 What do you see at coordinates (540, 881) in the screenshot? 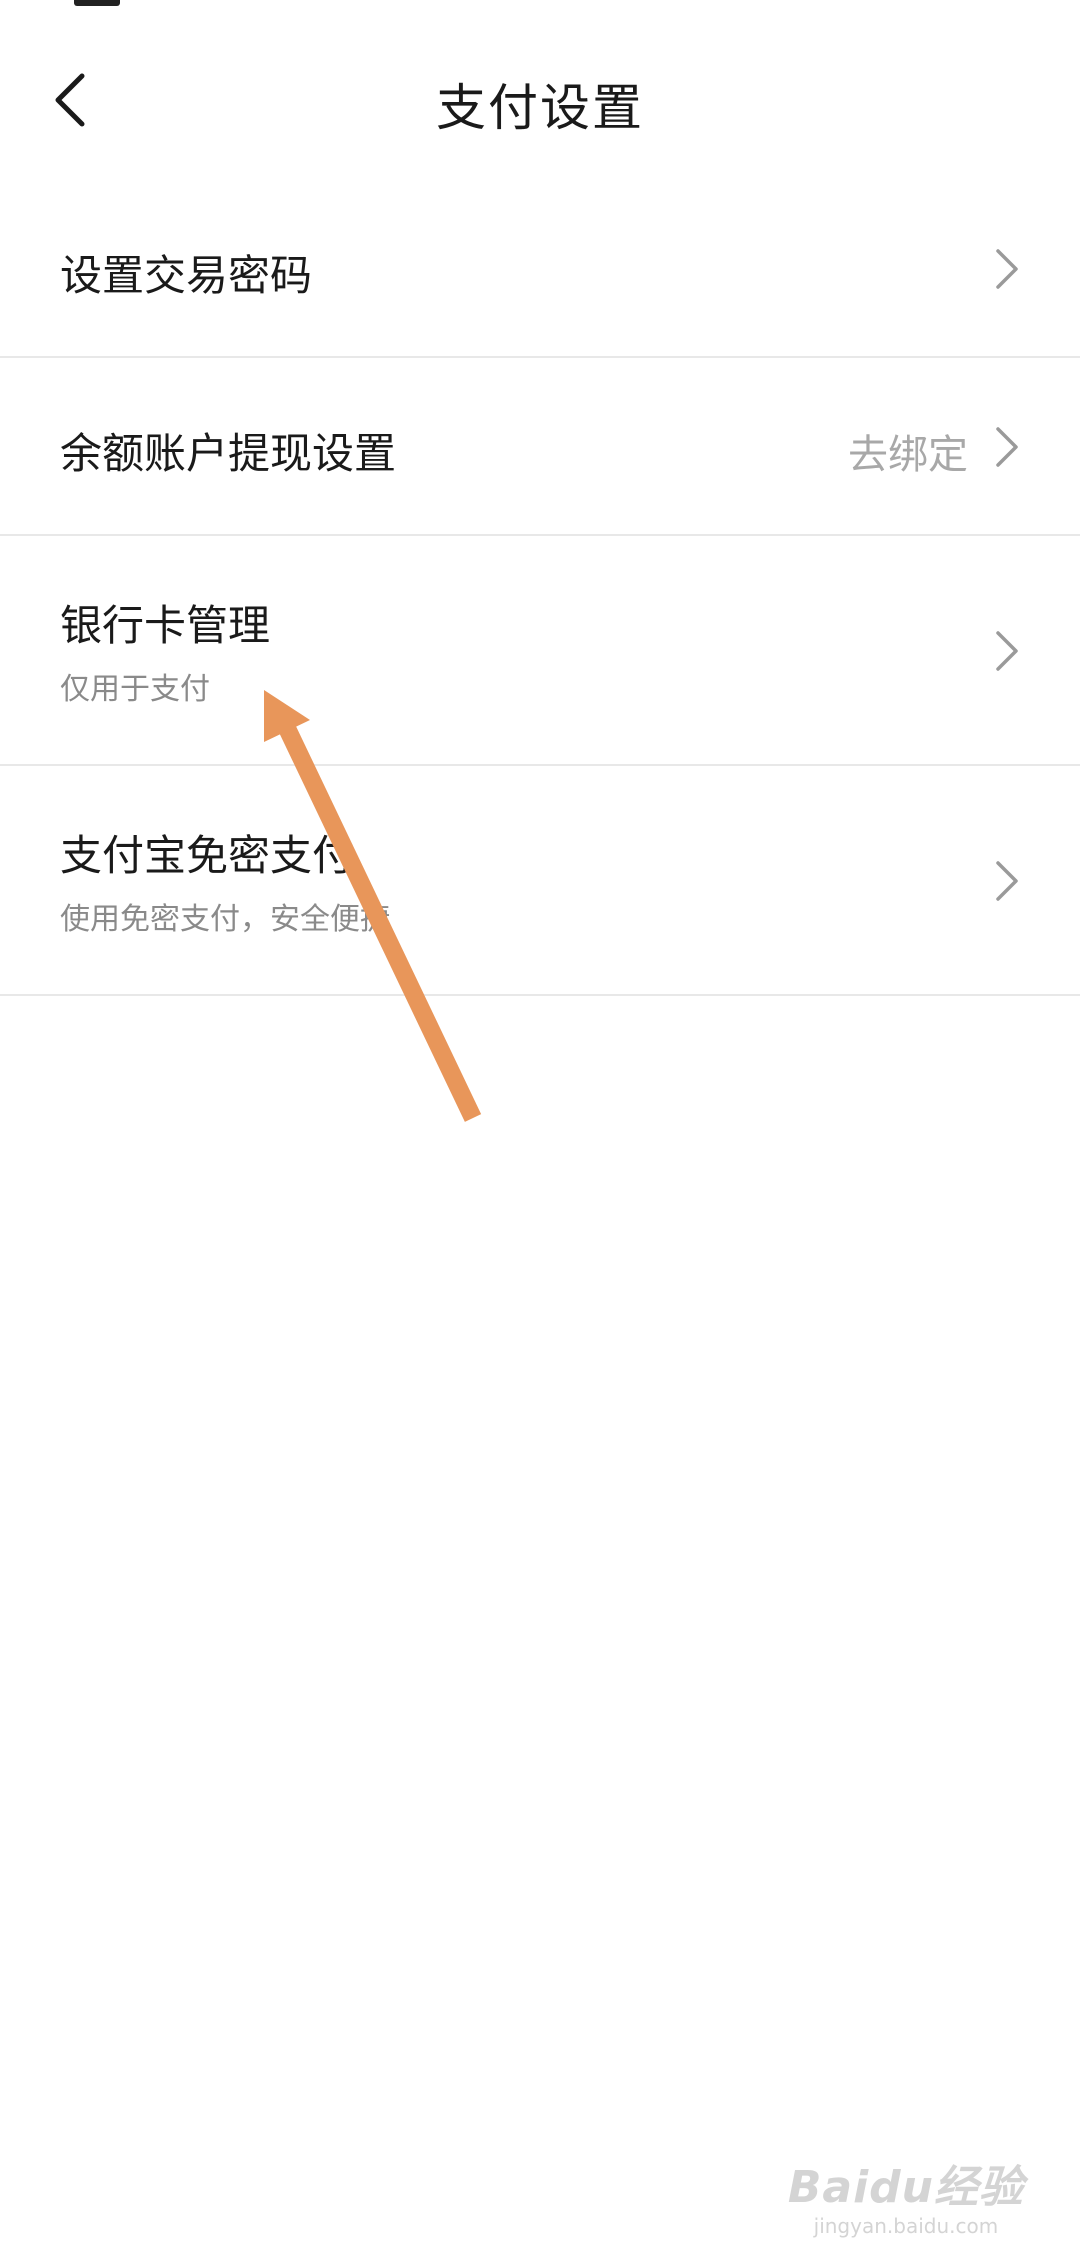
I see `setting-row-alipay-no-password: 支付宝免密支付 使用免密支付，安全便捷` at bounding box center [540, 881].